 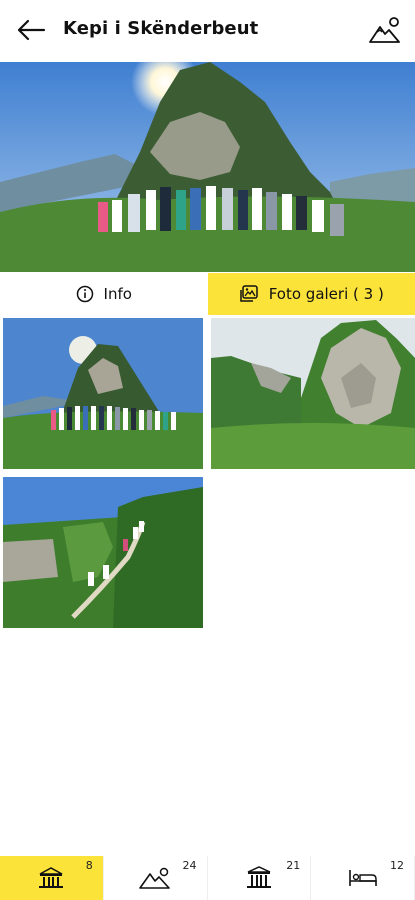 What do you see at coordinates (84, 294) in the screenshot?
I see `info-circle-icon` at bounding box center [84, 294].